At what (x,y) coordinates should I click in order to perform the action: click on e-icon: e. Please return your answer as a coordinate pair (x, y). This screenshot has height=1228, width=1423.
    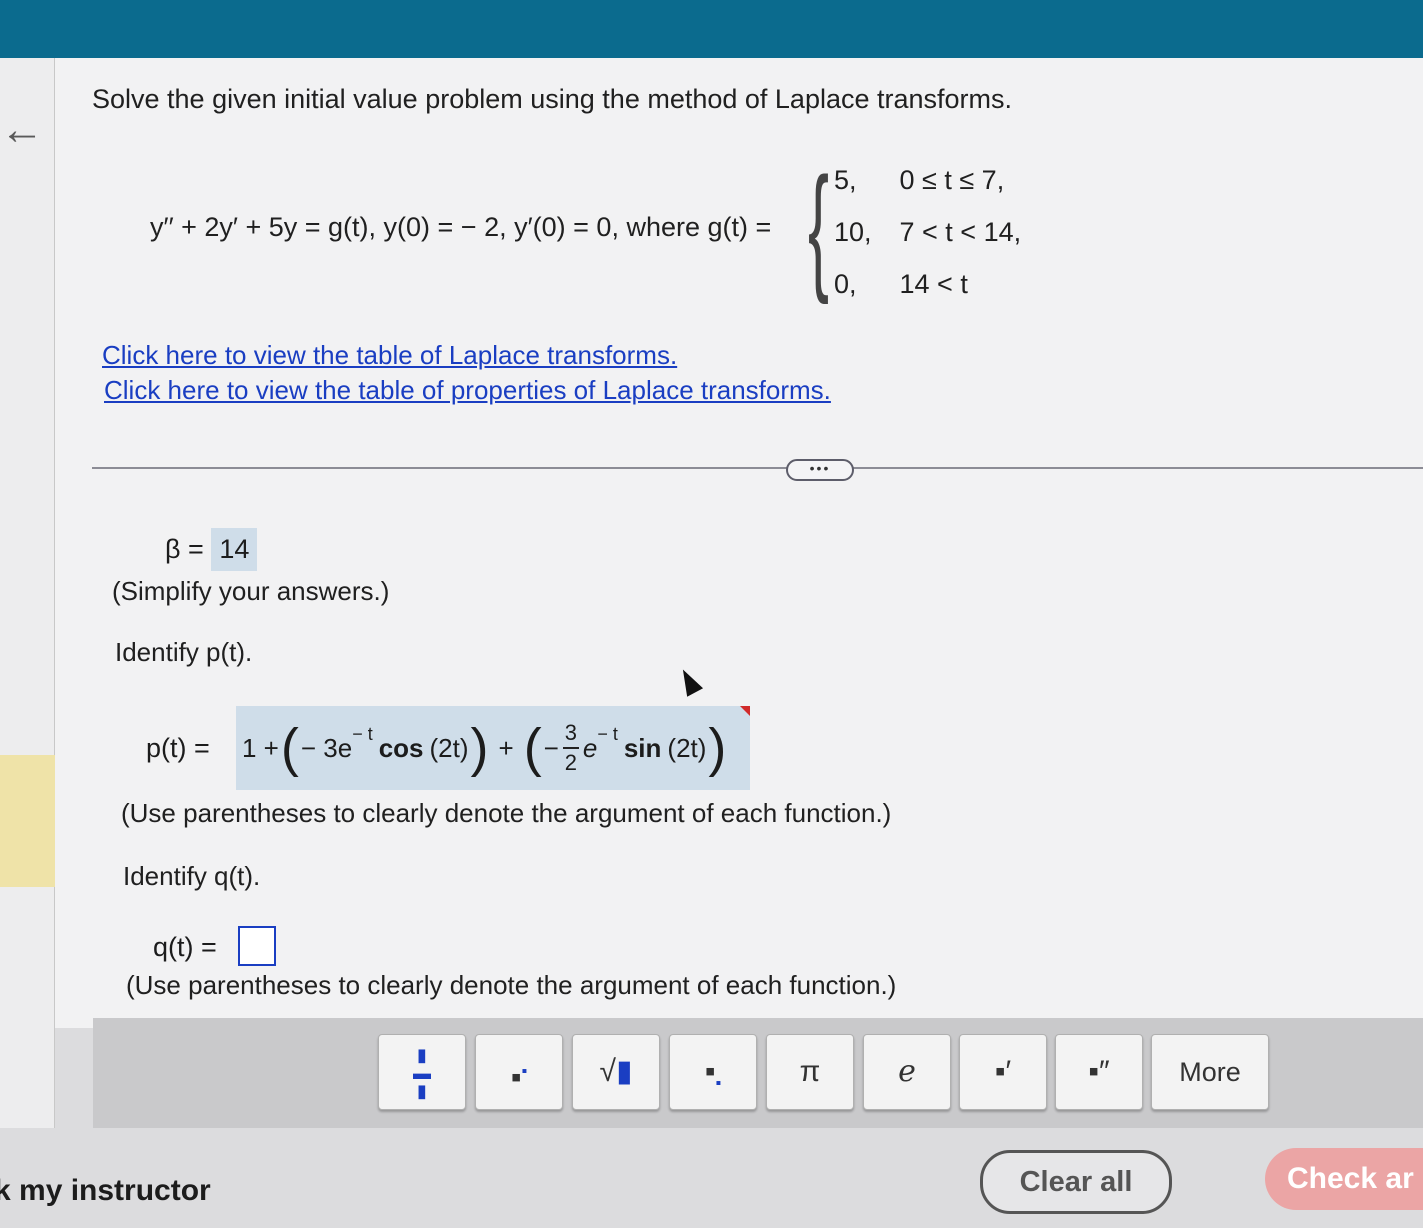
    Looking at the image, I should click on (907, 1071).